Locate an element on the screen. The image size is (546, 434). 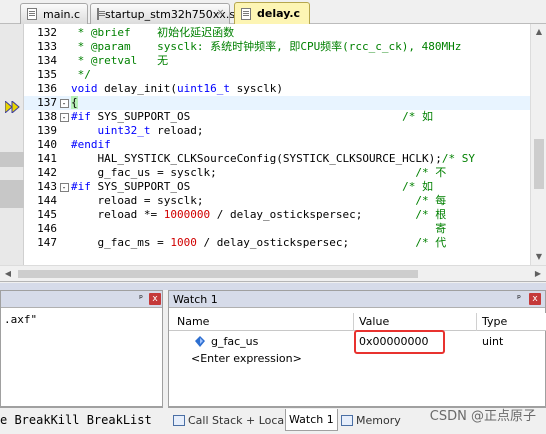
tab-label: delay.c is located at coordinates (279, 13).